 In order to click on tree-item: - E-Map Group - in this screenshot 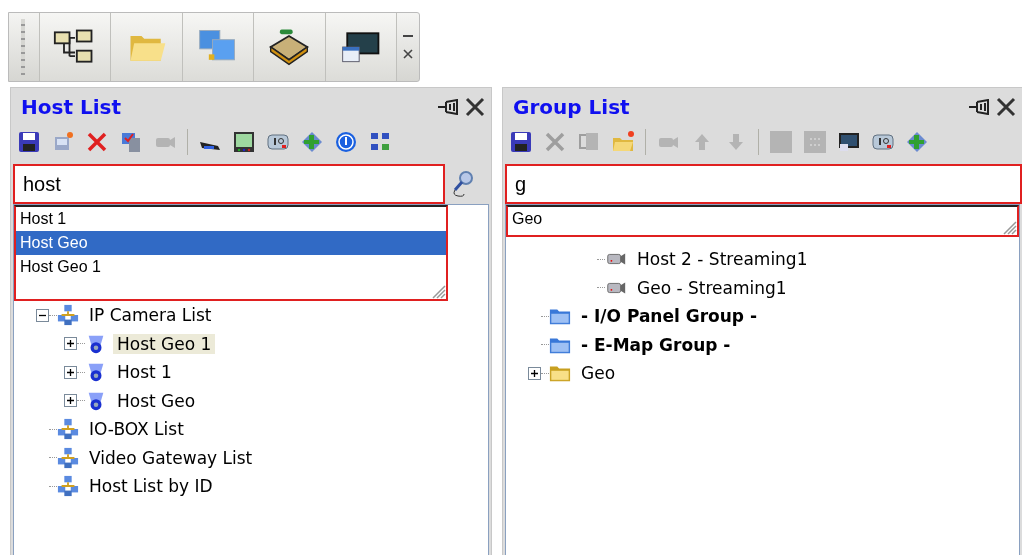, I will do `click(656, 344)`.